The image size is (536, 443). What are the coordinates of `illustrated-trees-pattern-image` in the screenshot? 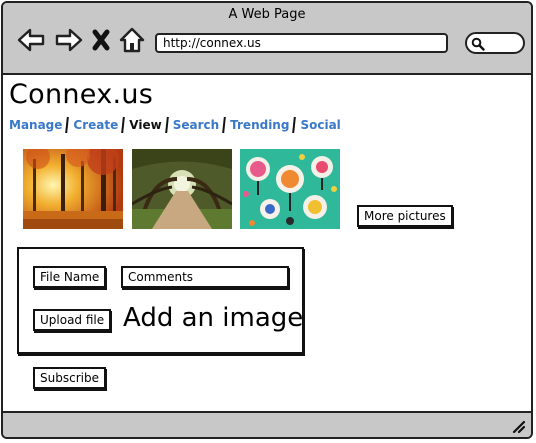 It's located at (290, 189).